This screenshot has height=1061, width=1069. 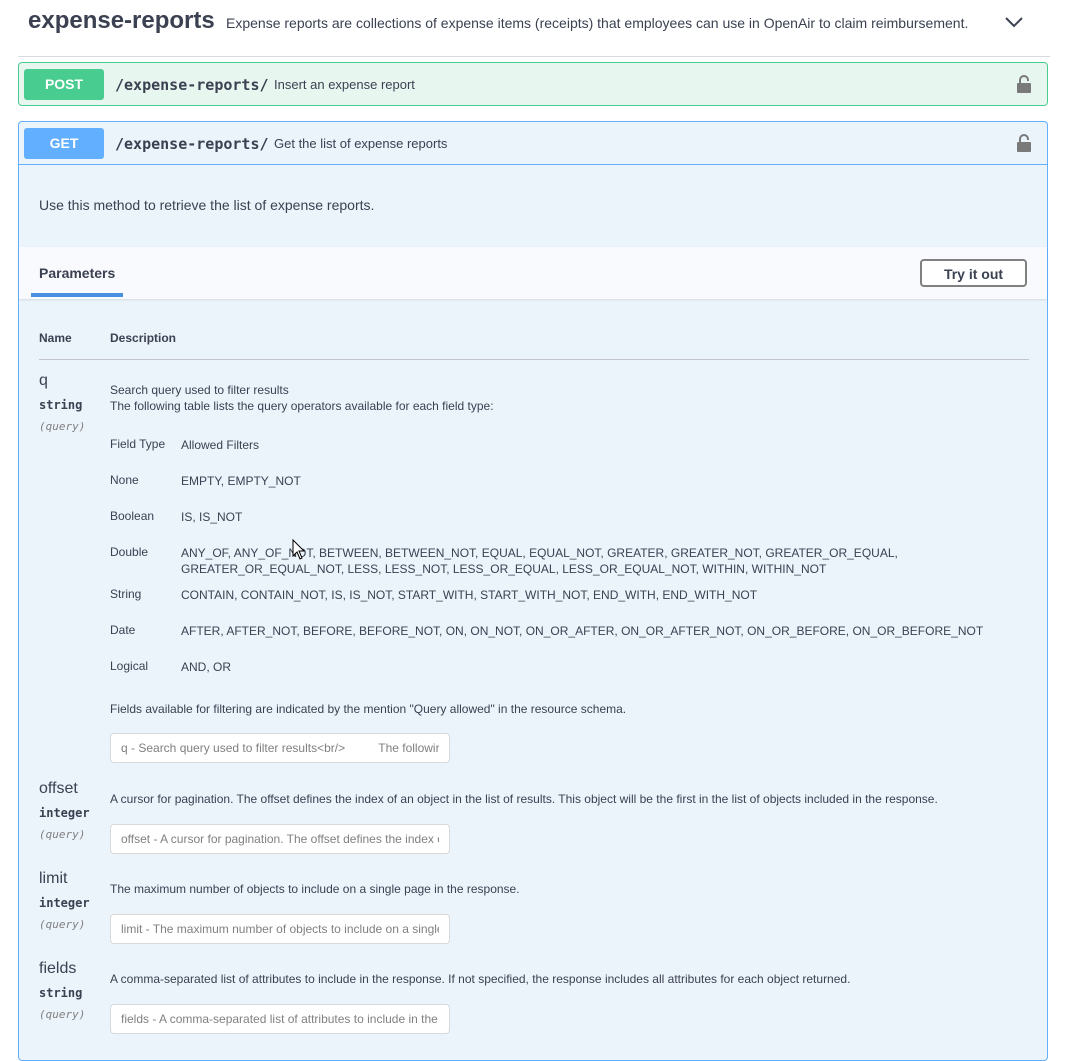 I want to click on filter-row-type: None, so click(x=124, y=480).